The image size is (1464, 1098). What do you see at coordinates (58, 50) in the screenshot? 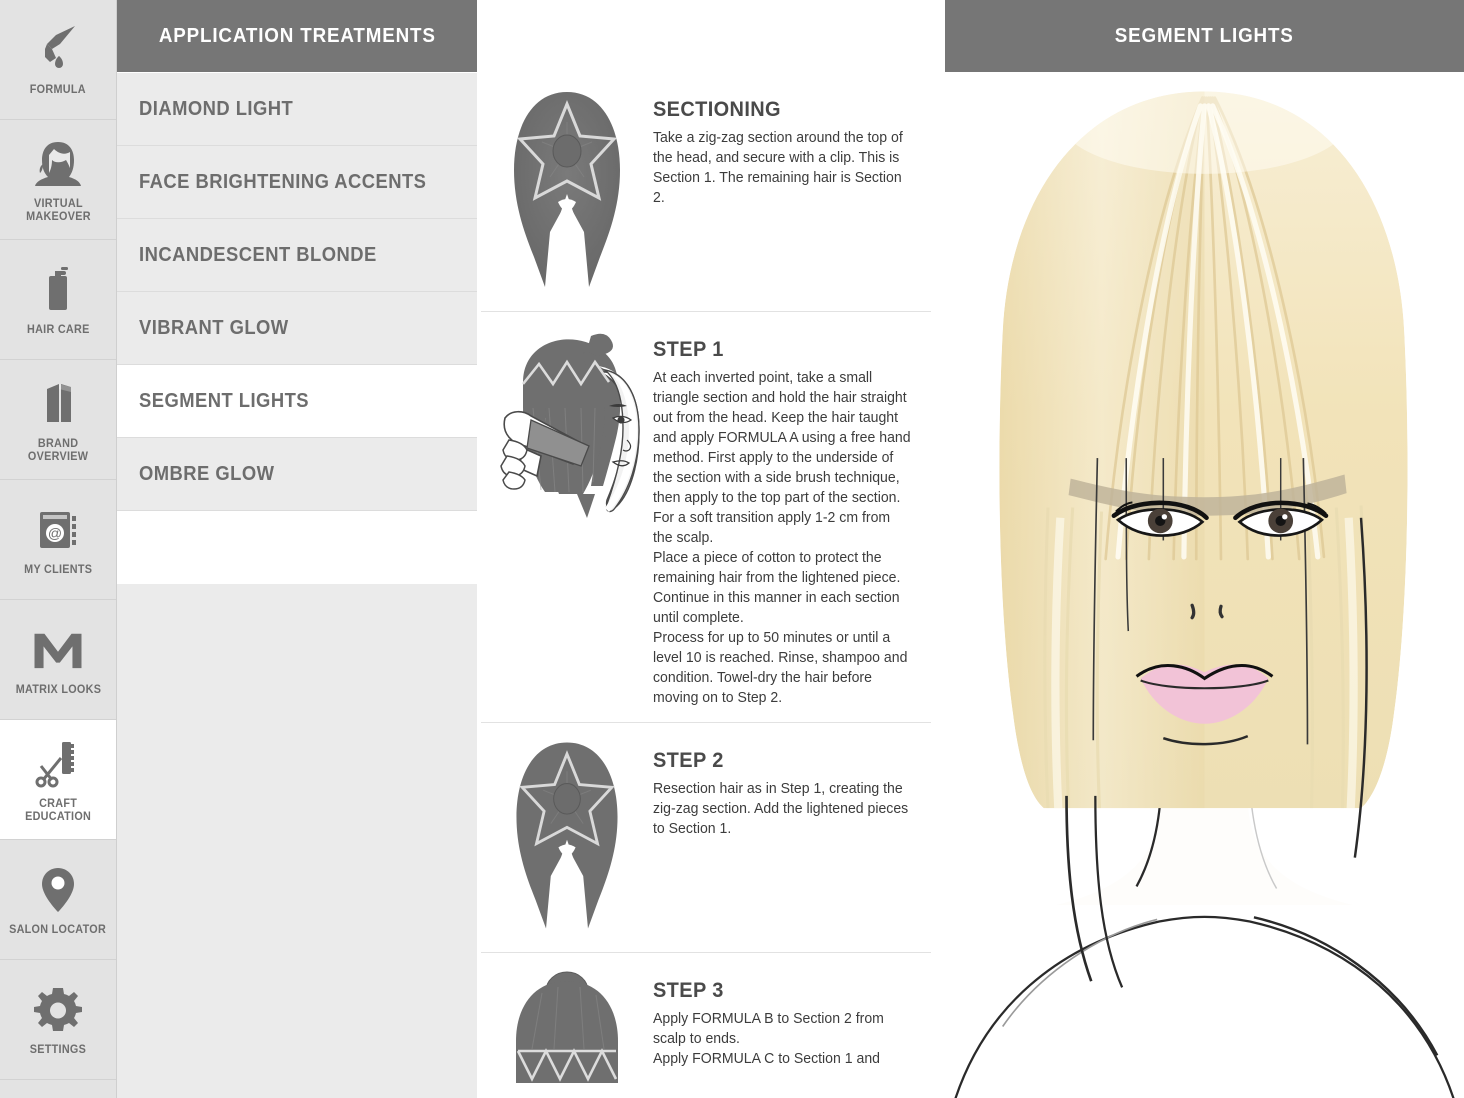
I see `formula-bottle-drop-icon` at bounding box center [58, 50].